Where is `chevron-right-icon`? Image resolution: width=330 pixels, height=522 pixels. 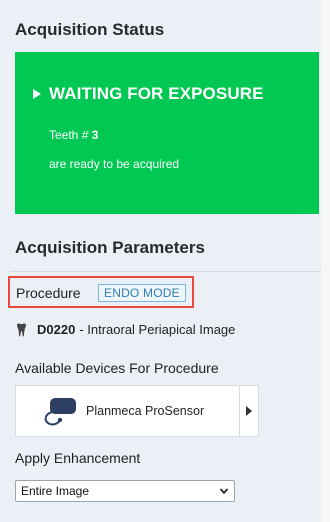
chevron-right-icon is located at coordinates (249, 411).